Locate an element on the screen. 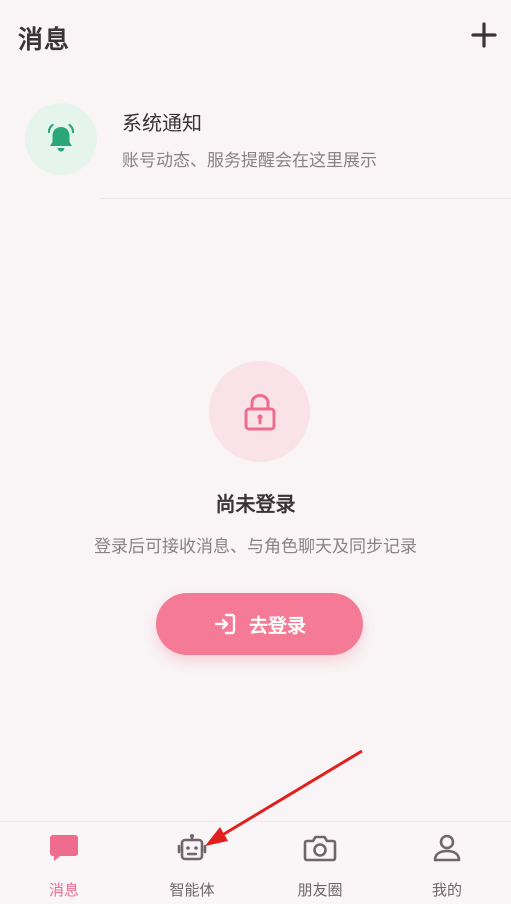  tab-label: 智能体 is located at coordinates (192, 890).